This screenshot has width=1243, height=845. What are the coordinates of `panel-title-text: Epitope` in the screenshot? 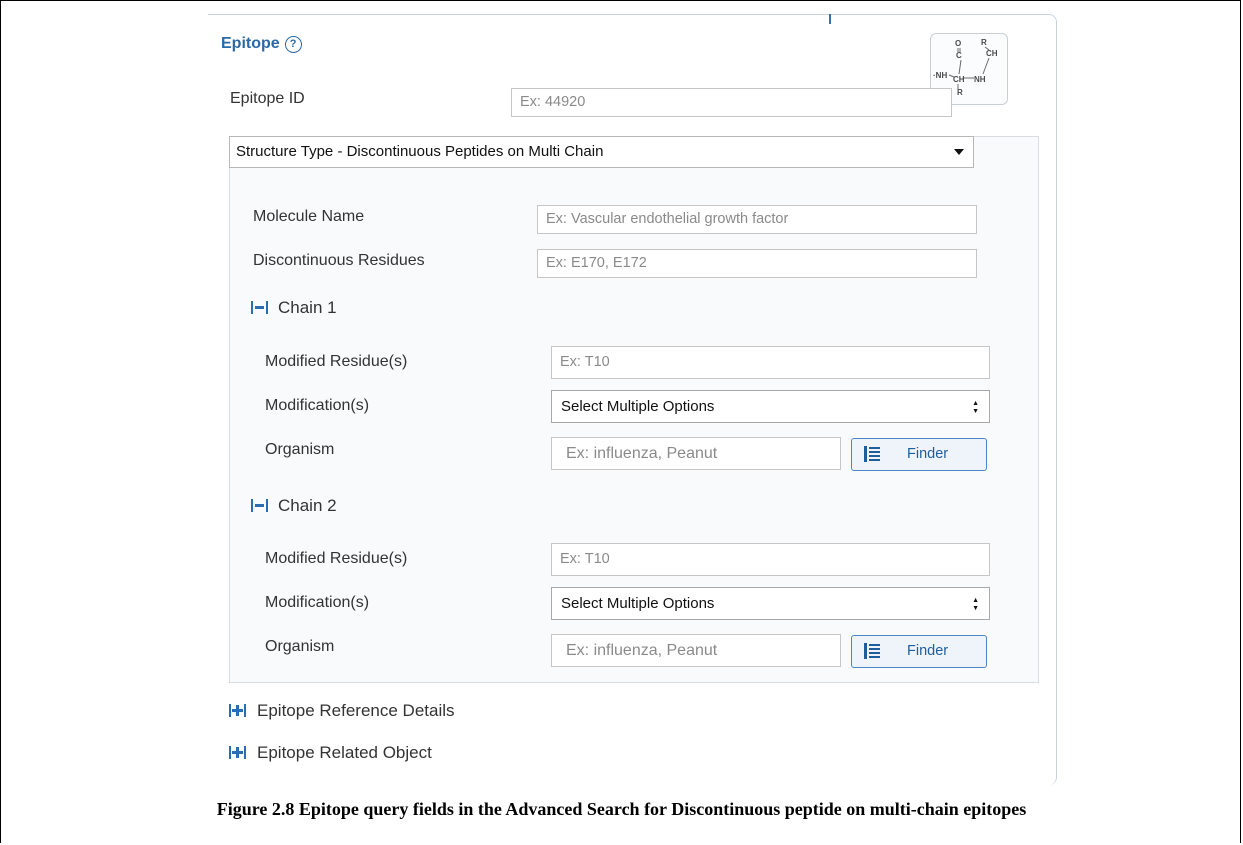 It's located at (250, 43).